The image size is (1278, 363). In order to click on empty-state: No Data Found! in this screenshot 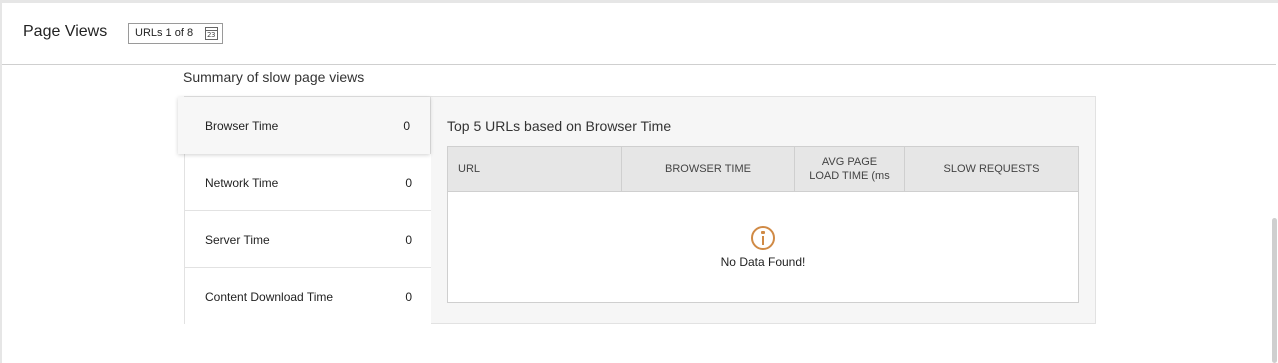, I will do `click(763, 247)`.